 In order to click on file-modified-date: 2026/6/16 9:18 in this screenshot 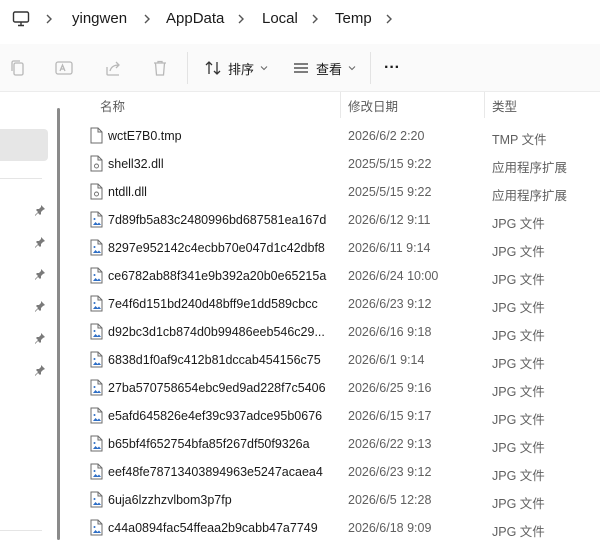, I will do `click(390, 332)`.